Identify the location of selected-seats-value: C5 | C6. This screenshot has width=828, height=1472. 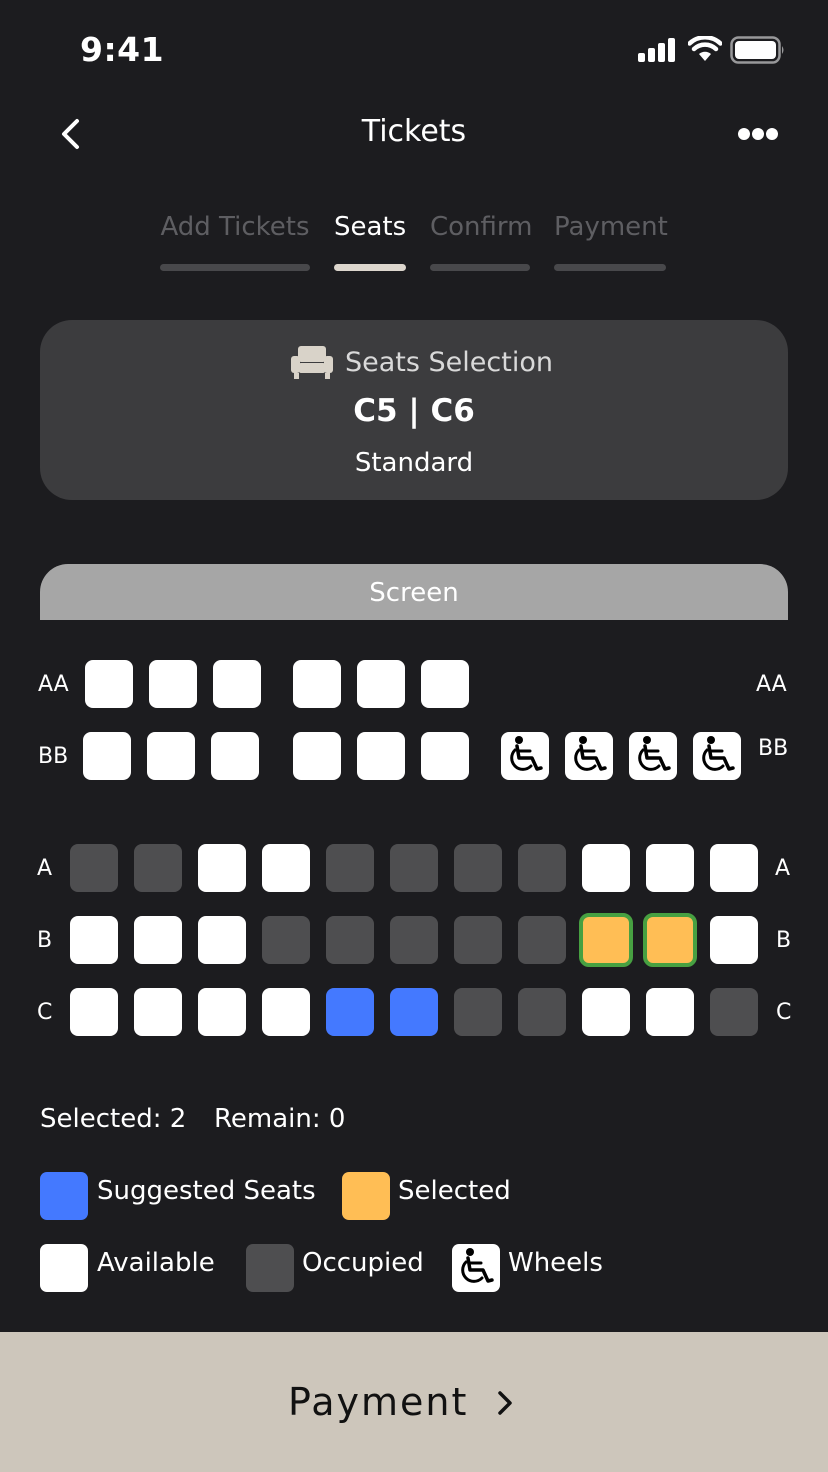
(414, 411).